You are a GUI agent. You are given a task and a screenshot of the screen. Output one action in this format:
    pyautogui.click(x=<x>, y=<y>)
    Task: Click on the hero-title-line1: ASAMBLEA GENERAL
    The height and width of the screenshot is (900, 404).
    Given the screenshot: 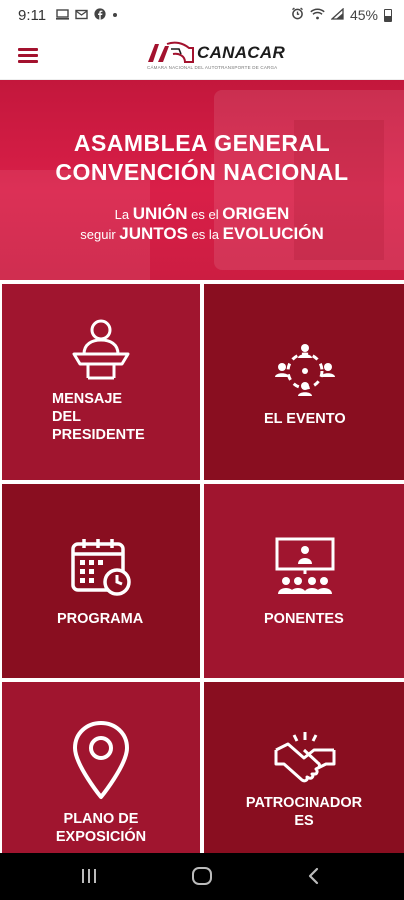 What is the action you would take?
    pyautogui.click(x=202, y=143)
    